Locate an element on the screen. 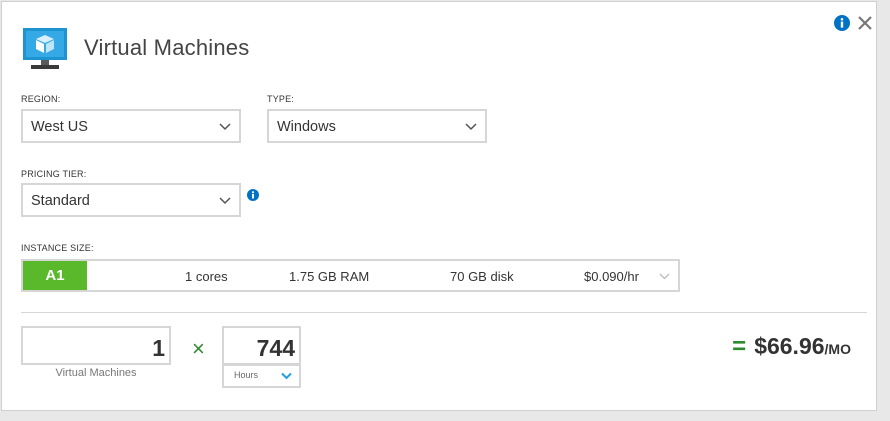  region-value: West US is located at coordinates (59, 127).